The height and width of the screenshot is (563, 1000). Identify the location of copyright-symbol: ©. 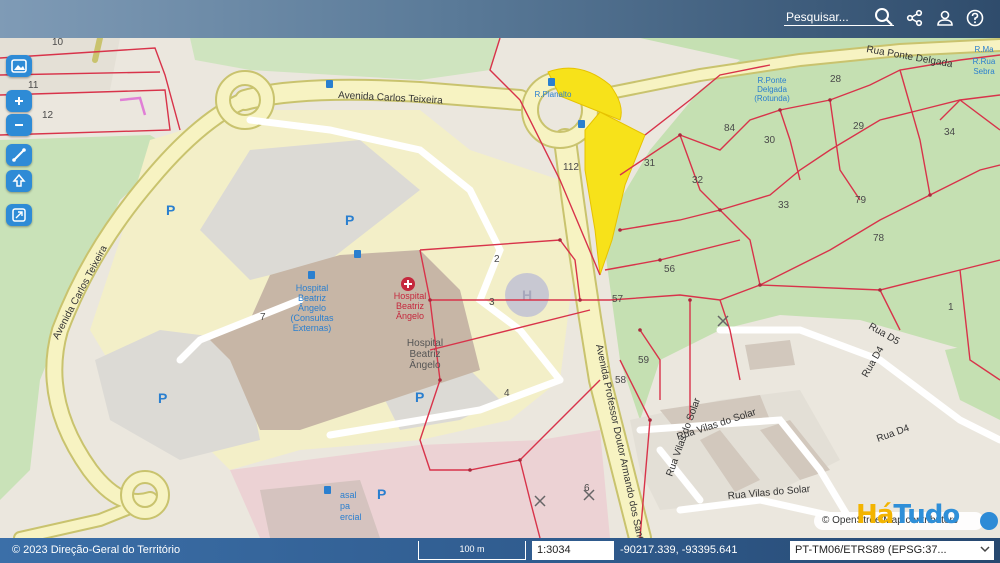
(826, 520).